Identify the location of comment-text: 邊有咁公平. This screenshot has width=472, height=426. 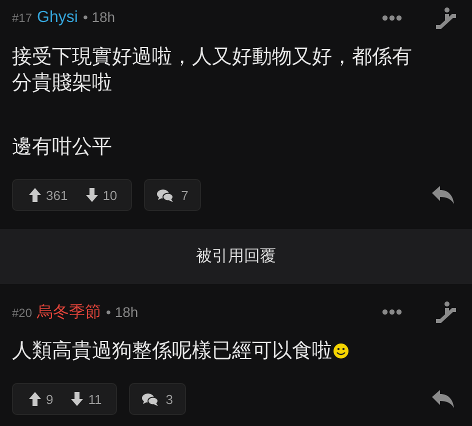
(62, 146).